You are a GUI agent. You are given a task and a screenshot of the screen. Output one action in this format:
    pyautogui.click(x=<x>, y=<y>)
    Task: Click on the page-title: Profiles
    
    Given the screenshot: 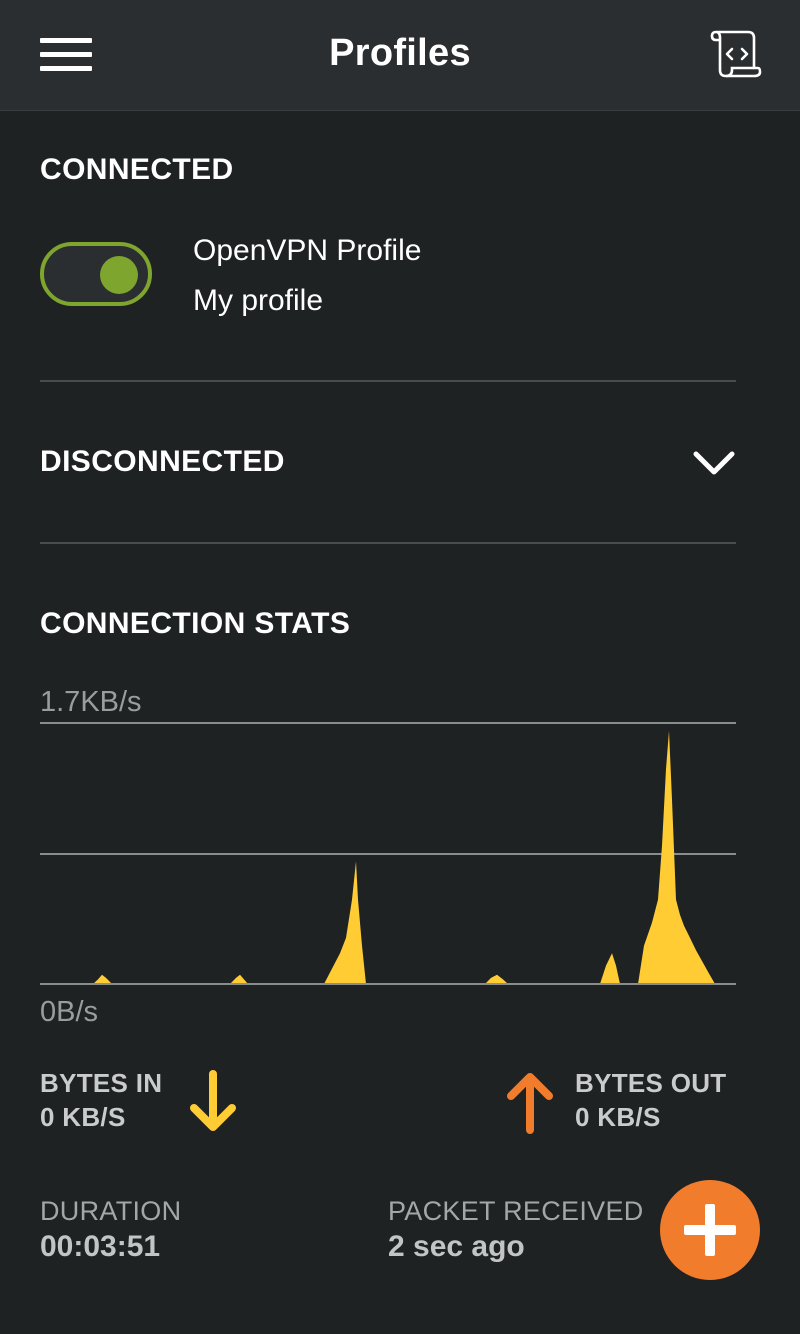 What is the action you would take?
    pyautogui.click(x=400, y=53)
    